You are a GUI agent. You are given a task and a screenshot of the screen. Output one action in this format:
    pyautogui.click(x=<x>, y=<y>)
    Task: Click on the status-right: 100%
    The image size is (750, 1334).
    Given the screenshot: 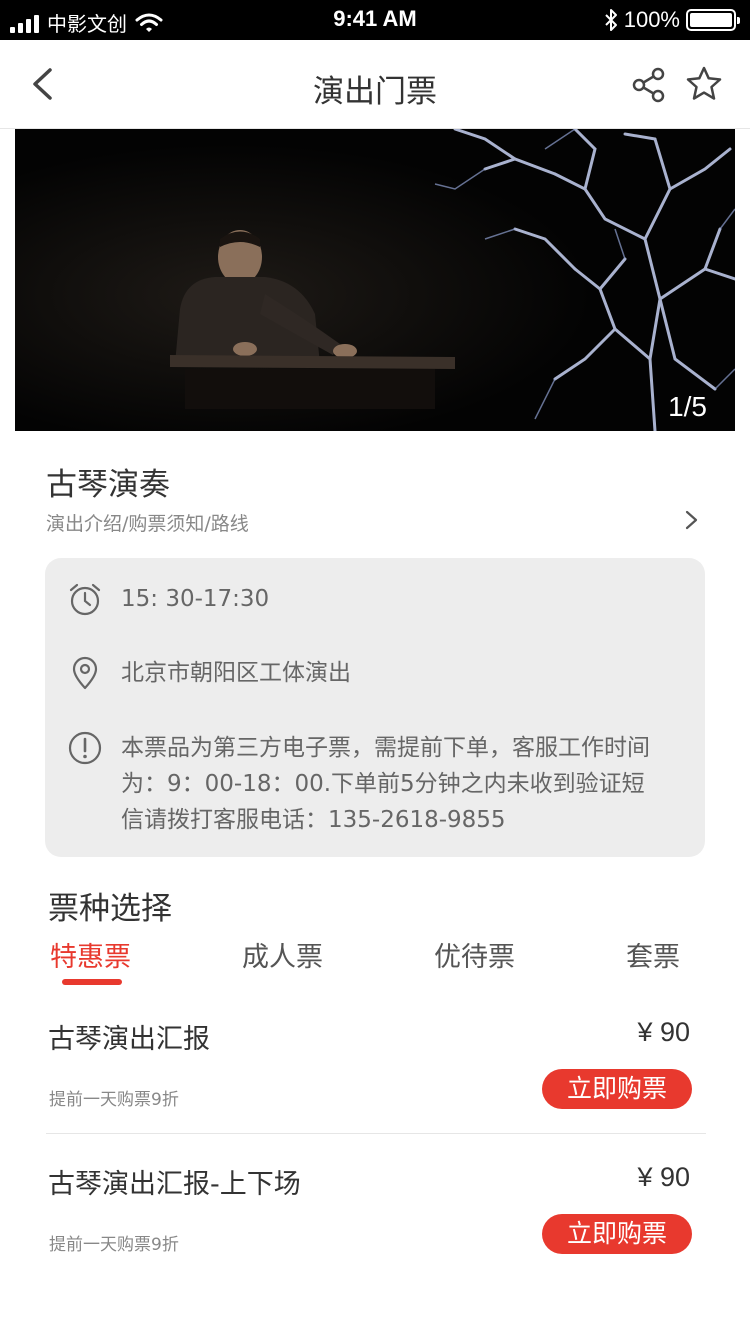 What is the action you would take?
    pyautogui.click(x=672, y=20)
    